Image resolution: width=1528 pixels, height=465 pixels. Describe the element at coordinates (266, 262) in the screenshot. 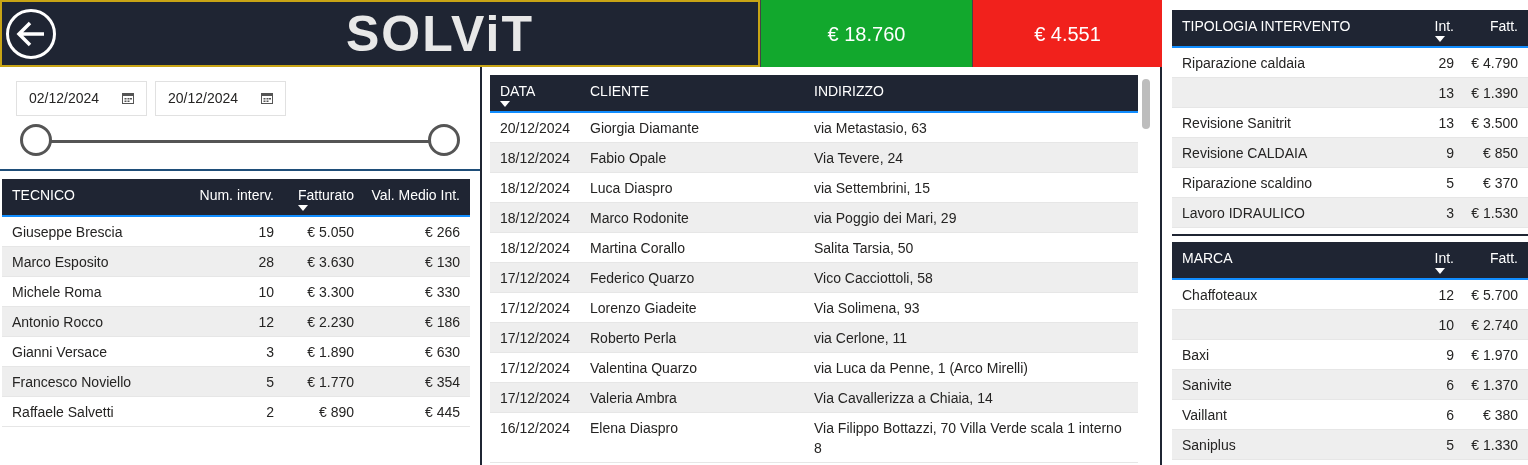

I see `table-cell: 28` at that location.